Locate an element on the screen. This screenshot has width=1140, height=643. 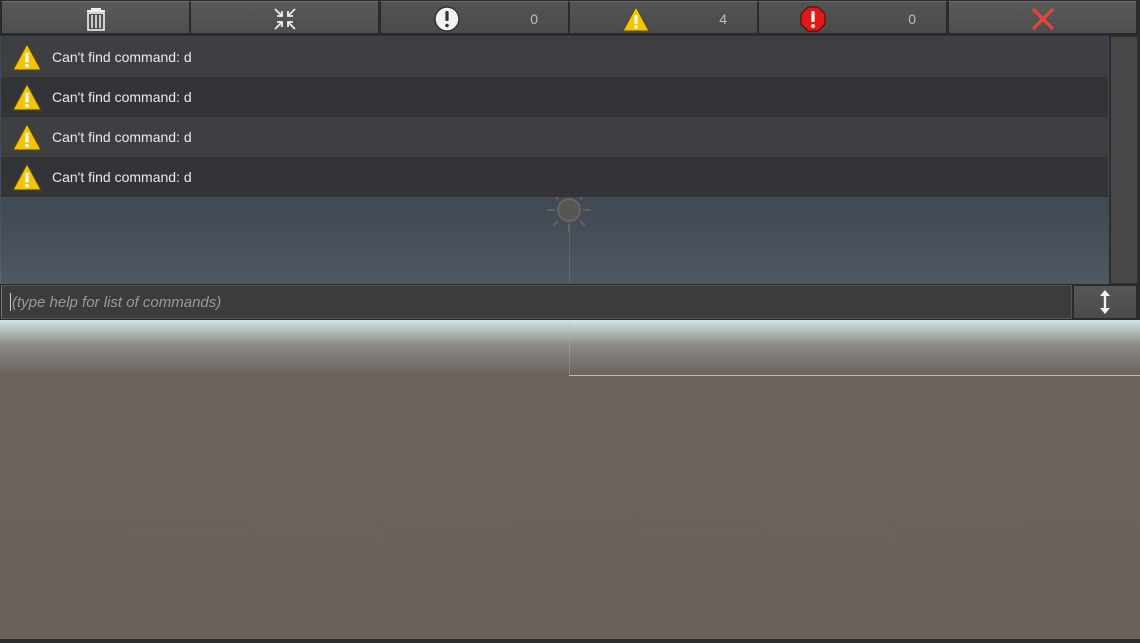
info-count: 0 is located at coordinates (534, 19).